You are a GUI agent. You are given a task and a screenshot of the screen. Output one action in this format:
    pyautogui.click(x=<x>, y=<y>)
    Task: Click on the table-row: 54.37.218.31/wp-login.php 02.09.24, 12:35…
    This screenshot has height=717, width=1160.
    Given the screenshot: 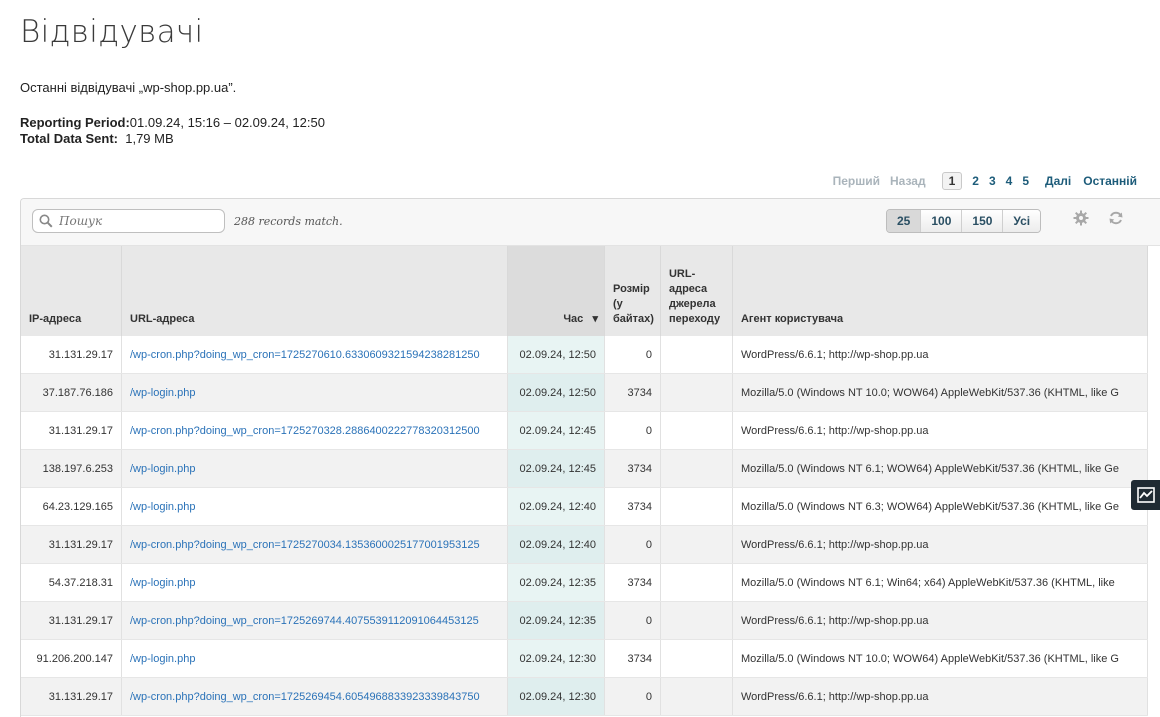 What is the action you would take?
    pyautogui.click(x=584, y=582)
    